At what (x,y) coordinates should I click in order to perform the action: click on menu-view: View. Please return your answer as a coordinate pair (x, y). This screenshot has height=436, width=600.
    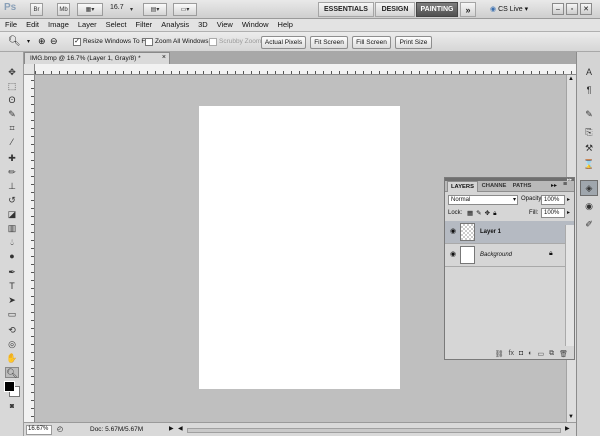
    Looking at the image, I should click on (224, 25).